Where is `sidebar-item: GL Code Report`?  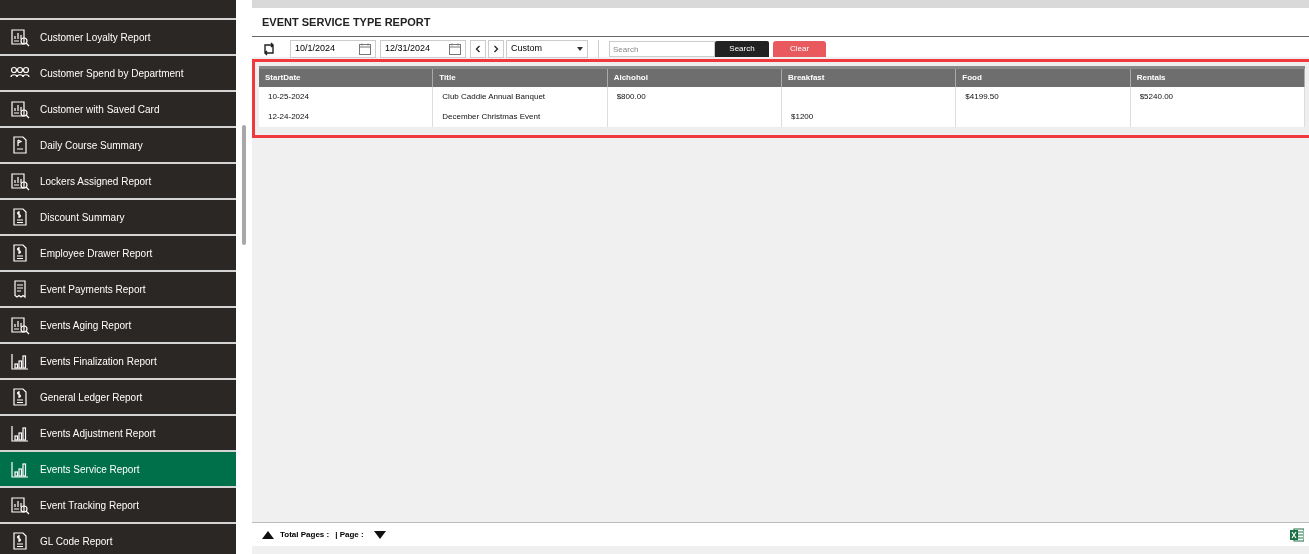
sidebar-item: GL Code Report is located at coordinates (118, 539).